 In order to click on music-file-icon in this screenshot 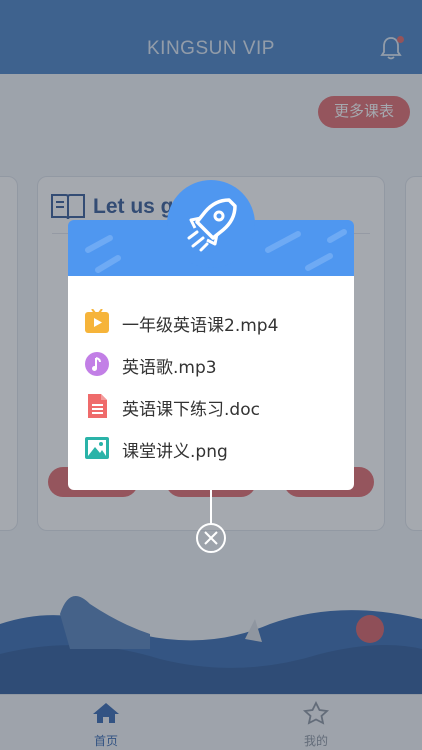, I will do `click(97, 364)`.